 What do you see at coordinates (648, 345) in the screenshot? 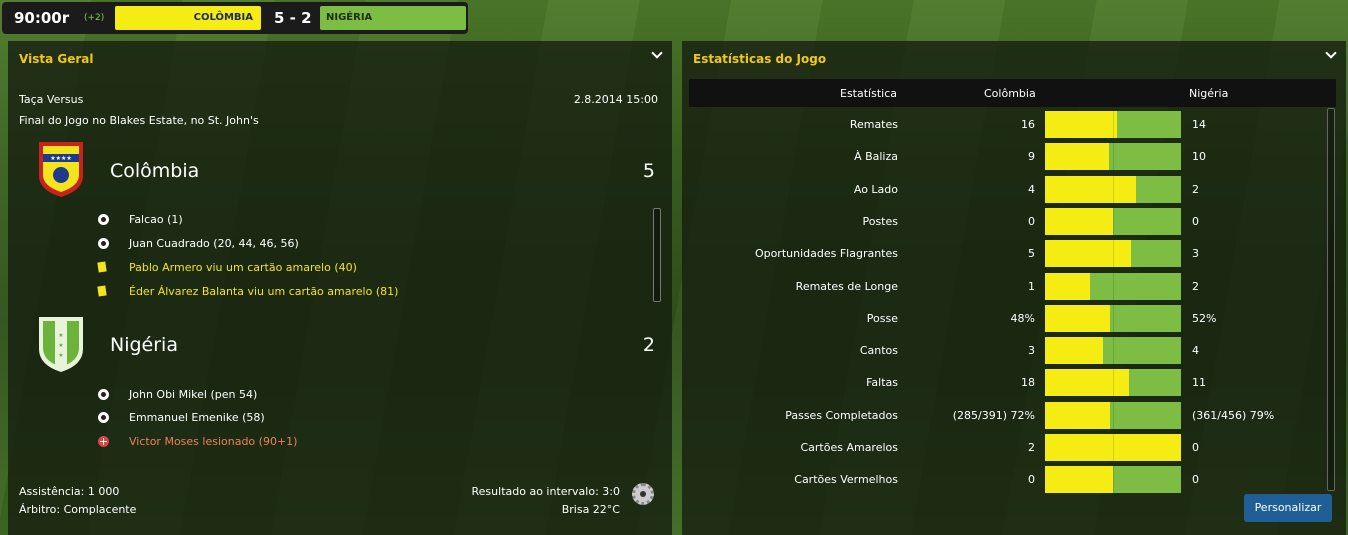
I see `away-team-score: 2` at bounding box center [648, 345].